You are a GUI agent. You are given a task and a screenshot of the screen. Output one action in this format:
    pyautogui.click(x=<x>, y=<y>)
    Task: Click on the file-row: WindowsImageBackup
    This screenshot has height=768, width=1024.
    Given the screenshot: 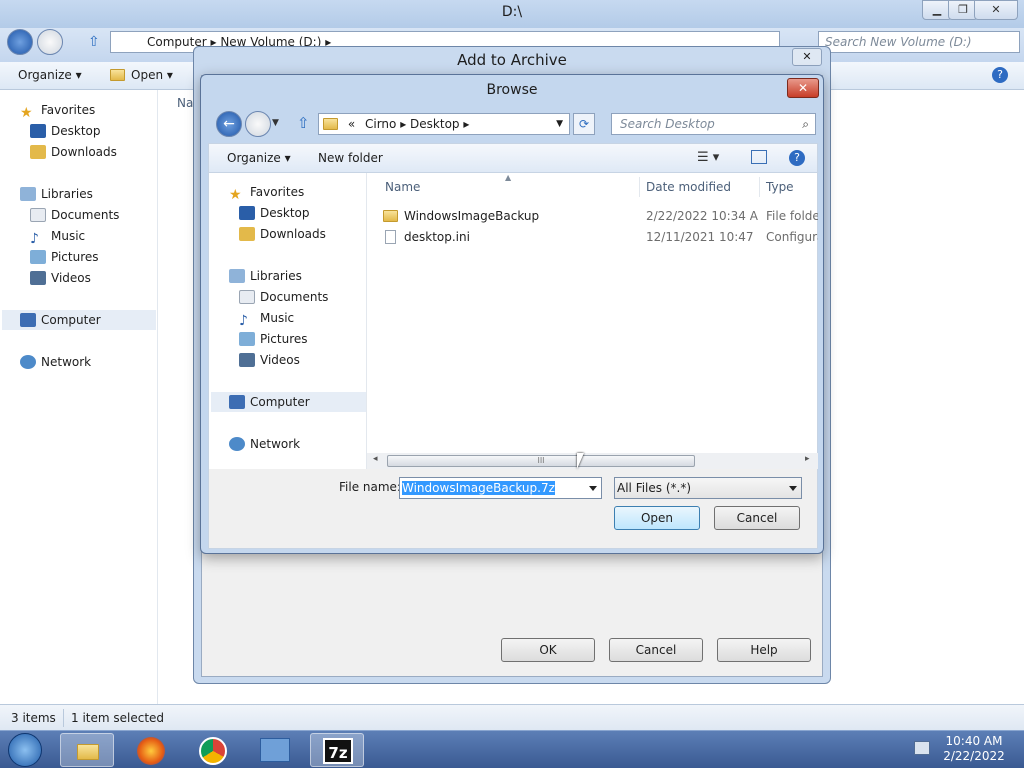 What is the action you would take?
    pyautogui.click(x=461, y=216)
    